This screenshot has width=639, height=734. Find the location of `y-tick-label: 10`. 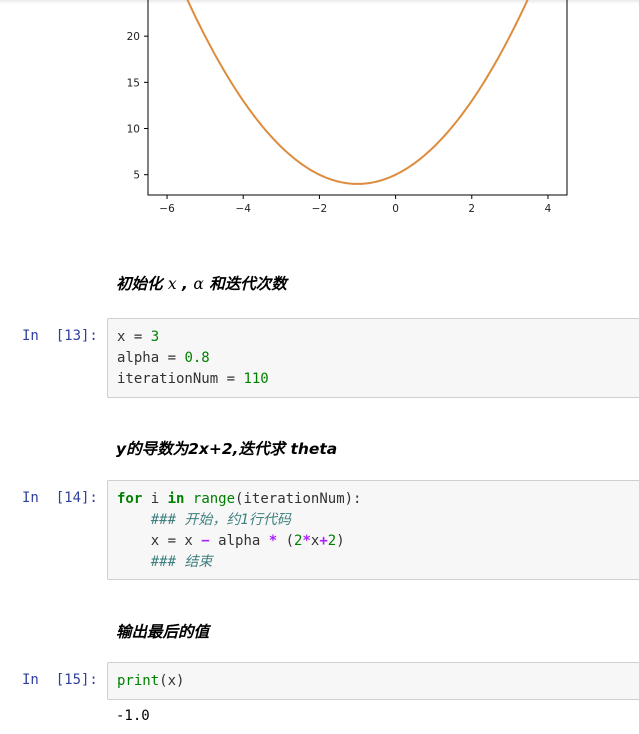

y-tick-label: 10 is located at coordinates (133, 130).